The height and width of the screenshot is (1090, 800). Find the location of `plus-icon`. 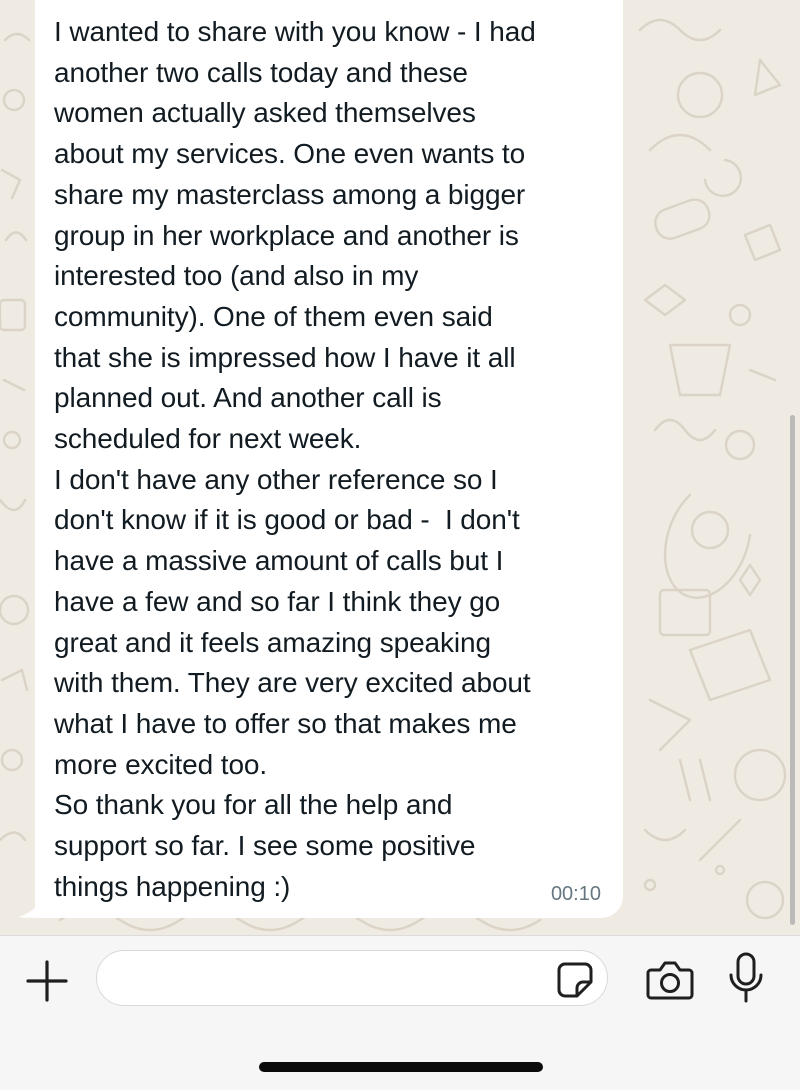

plus-icon is located at coordinates (47, 981).